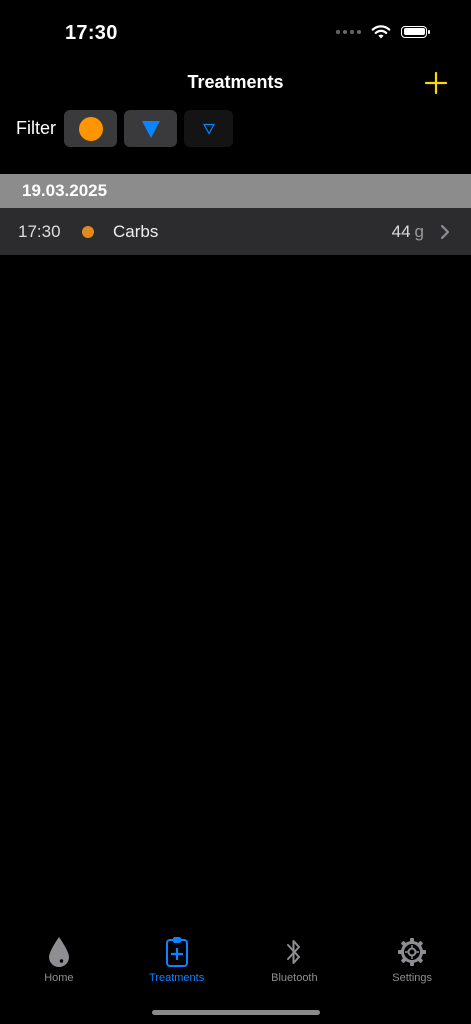  I want to click on section-date: 19.03.2025, so click(65, 190).